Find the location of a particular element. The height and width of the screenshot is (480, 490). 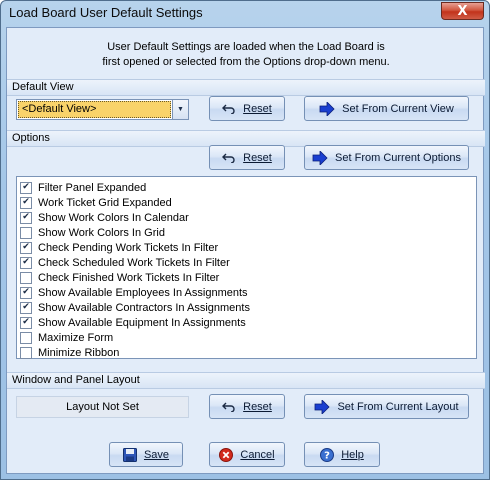

floppy-disk-icon is located at coordinates (129, 454).